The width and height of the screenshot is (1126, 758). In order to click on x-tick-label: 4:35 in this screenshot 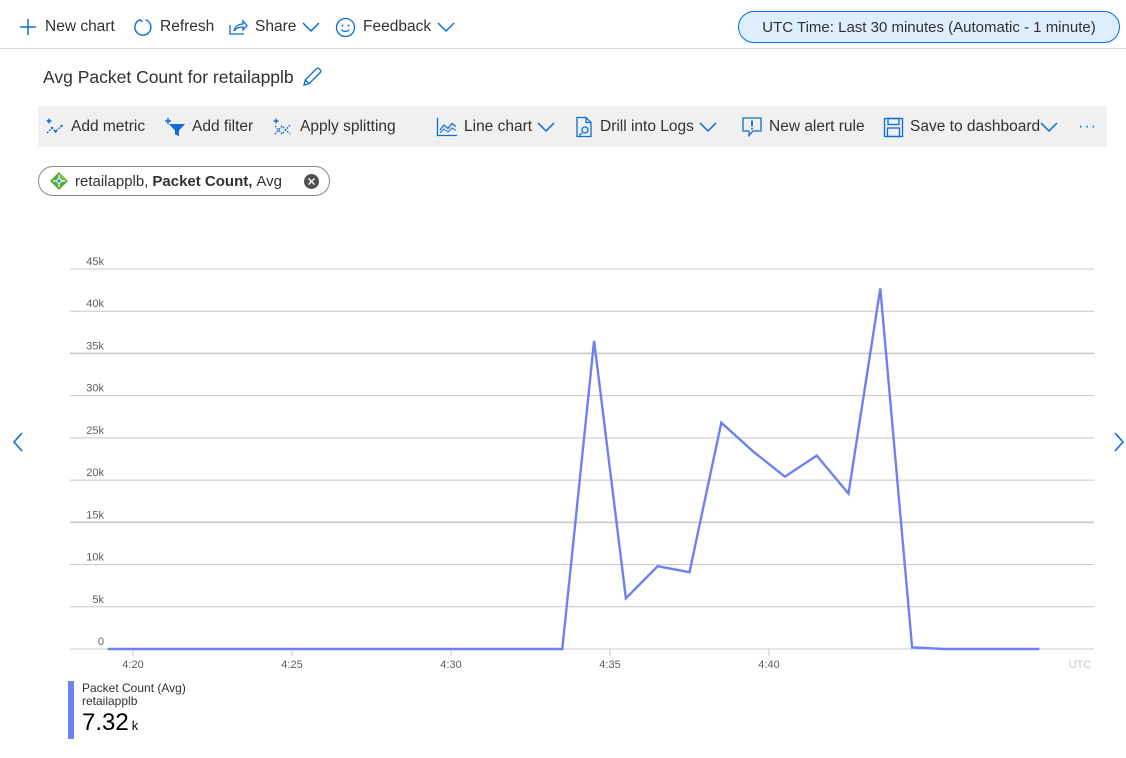, I will do `click(609, 665)`.